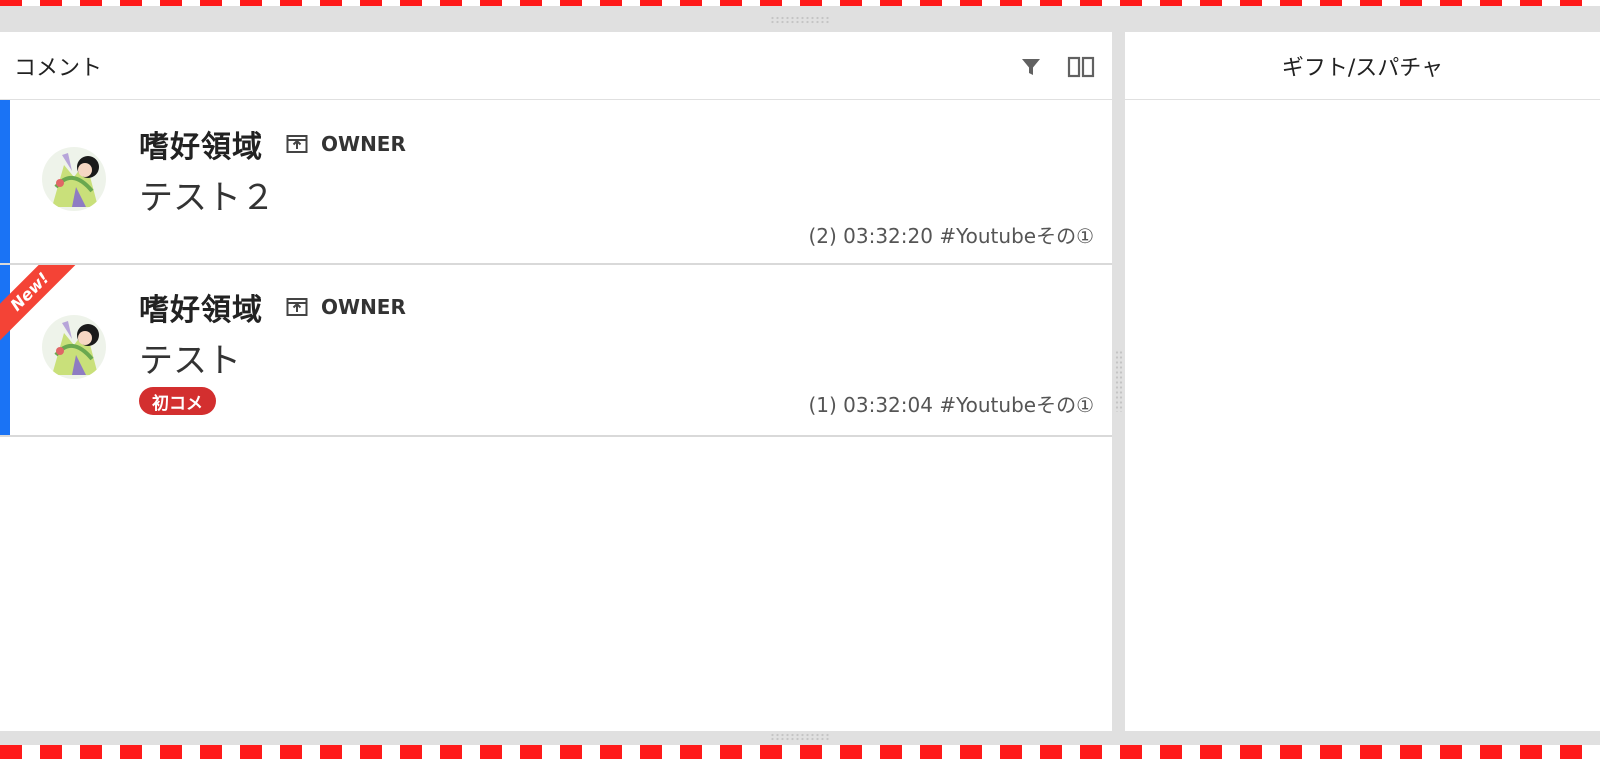 This screenshot has width=1600, height=759. What do you see at coordinates (207, 198) in the screenshot?
I see `comment-message: テスト２` at bounding box center [207, 198].